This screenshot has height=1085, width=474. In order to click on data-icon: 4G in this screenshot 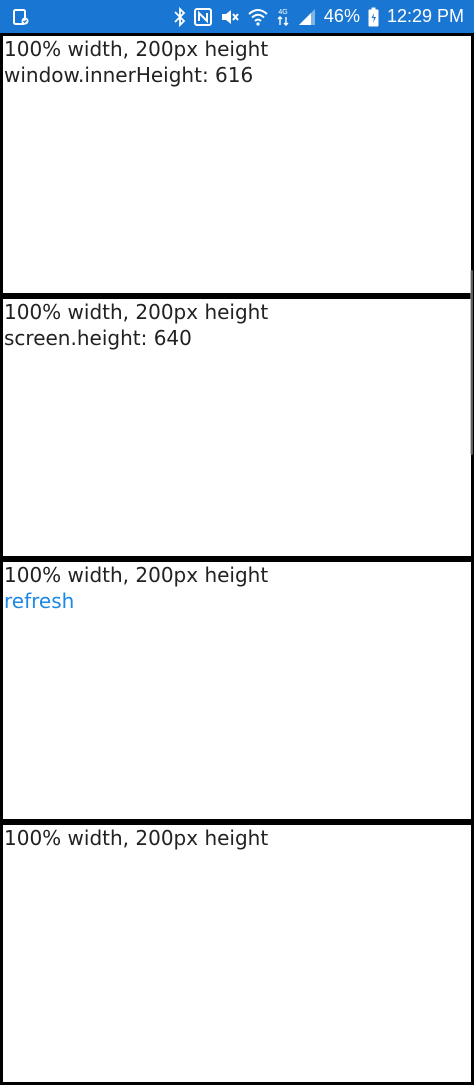, I will do `click(283, 17)`.